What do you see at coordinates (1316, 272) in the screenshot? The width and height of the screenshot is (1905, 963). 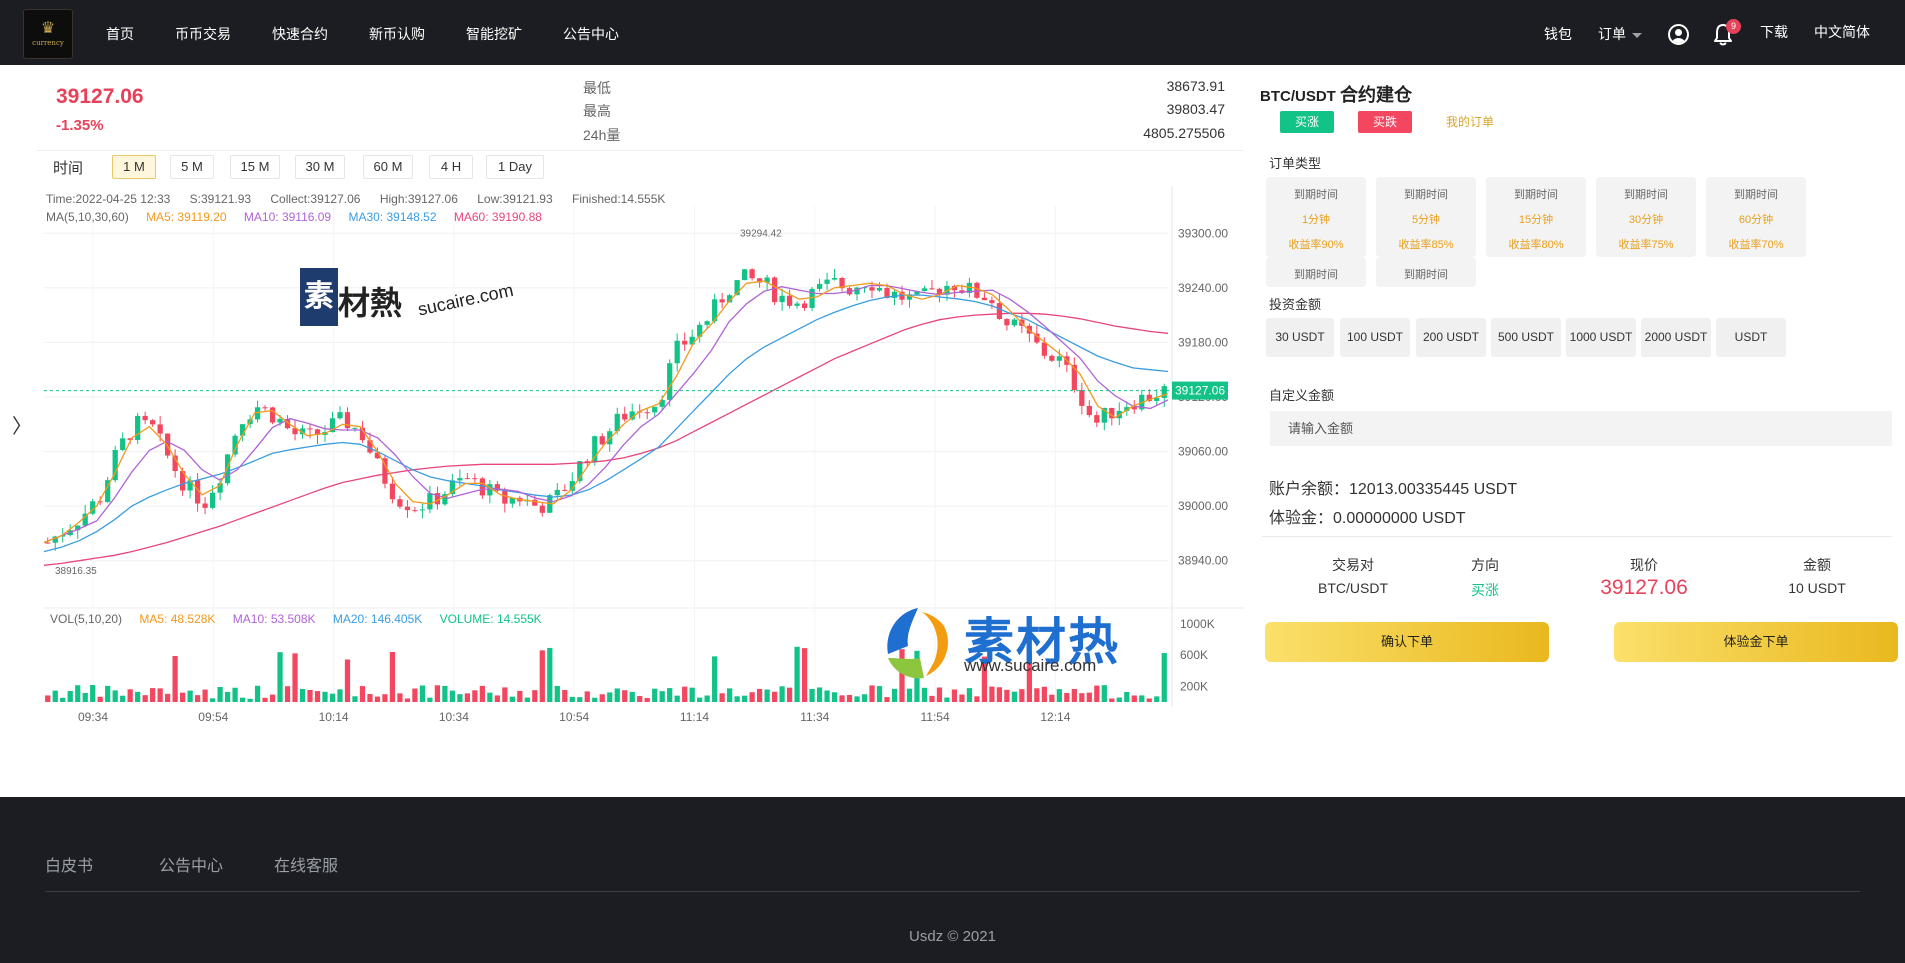 I see `order-type-6: 到期时间` at bounding box center [1316, 272].